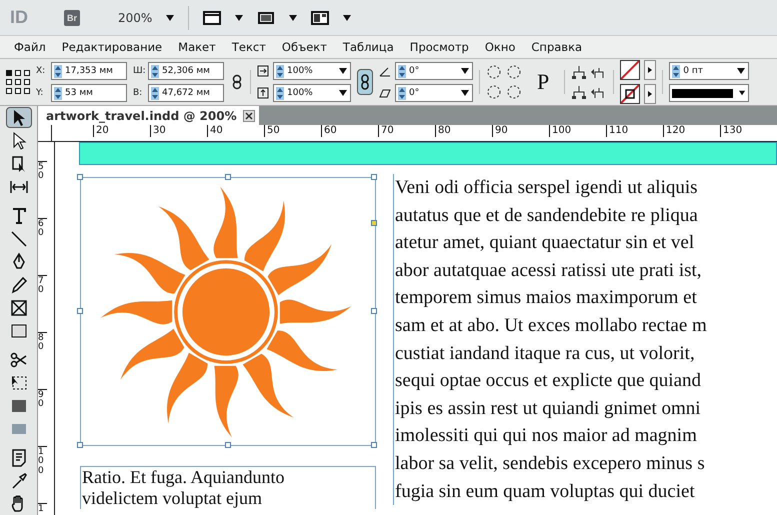  What do you see at coordinates (385, 71) in the screenshot?
I see `rotation-angle-icon` at bounding box center [385, 71].